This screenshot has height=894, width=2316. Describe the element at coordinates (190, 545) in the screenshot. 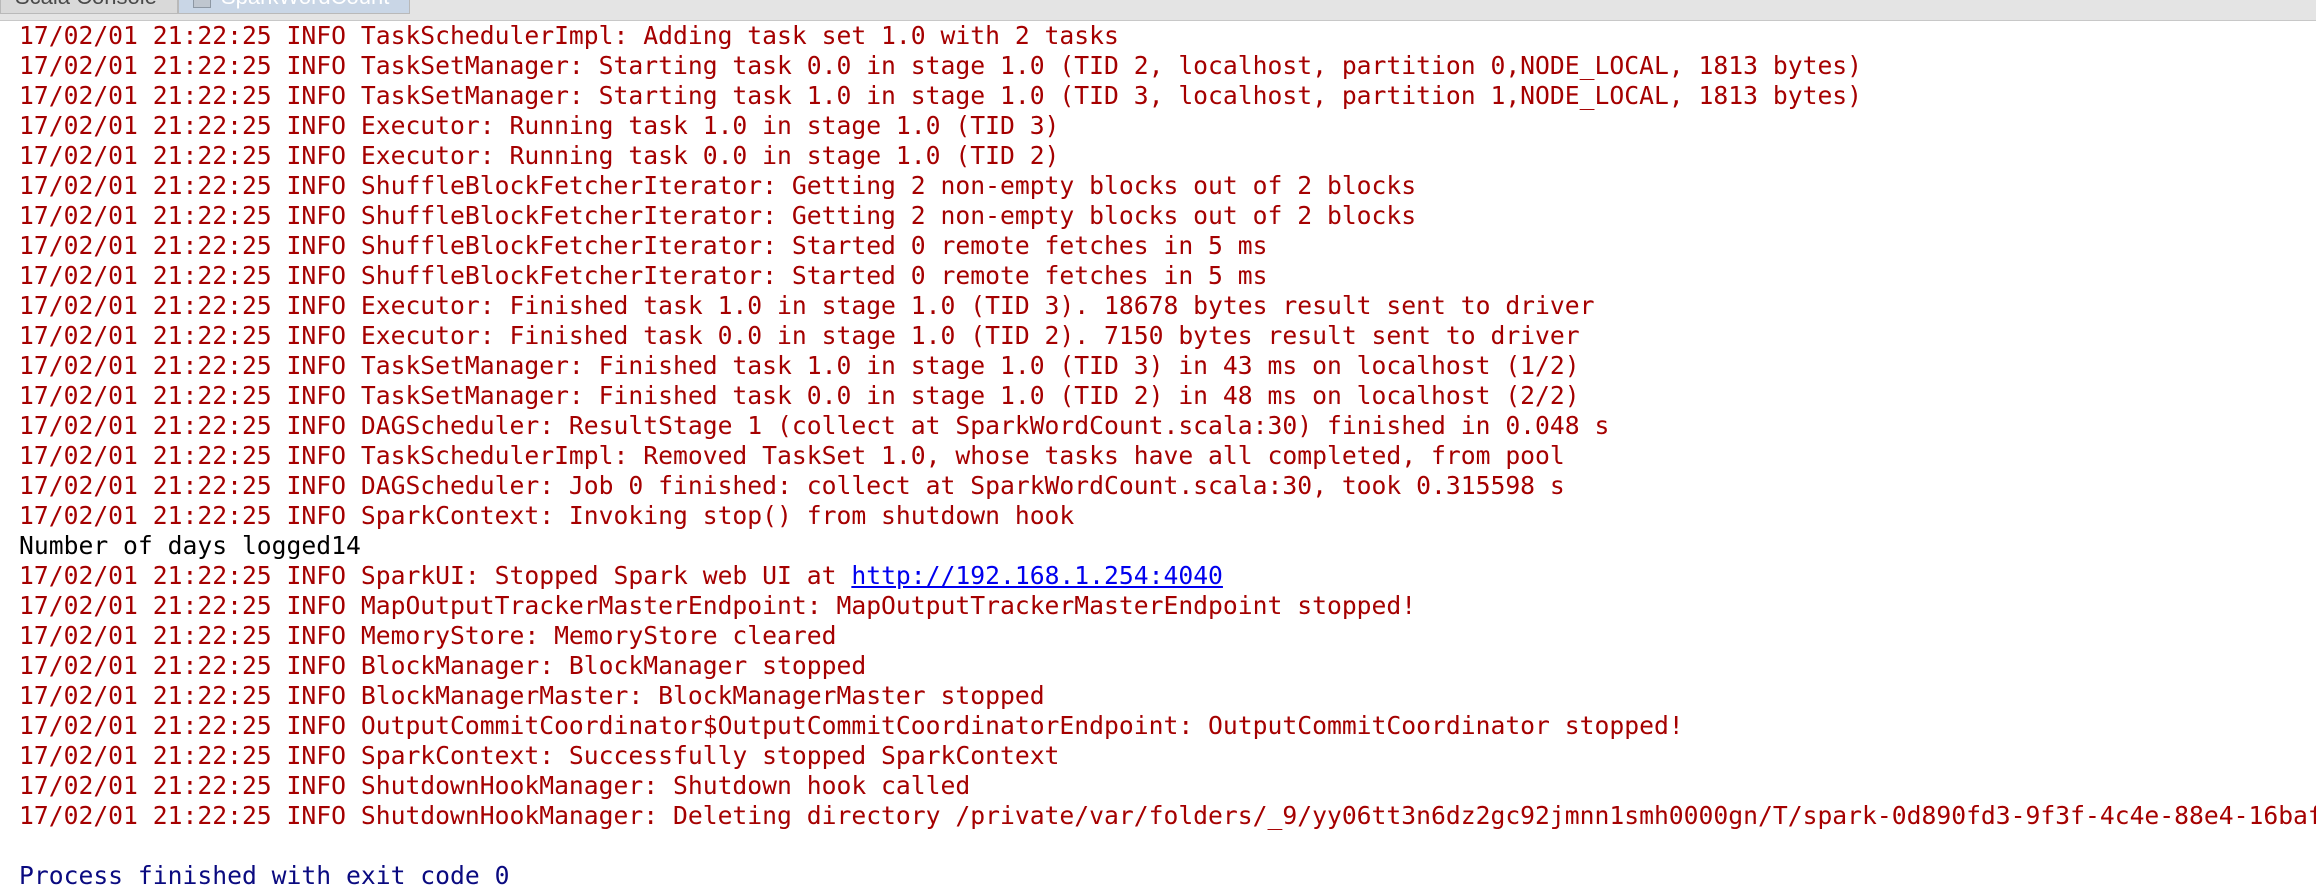

I see `log-line-text: Number of days logged14` at that location.